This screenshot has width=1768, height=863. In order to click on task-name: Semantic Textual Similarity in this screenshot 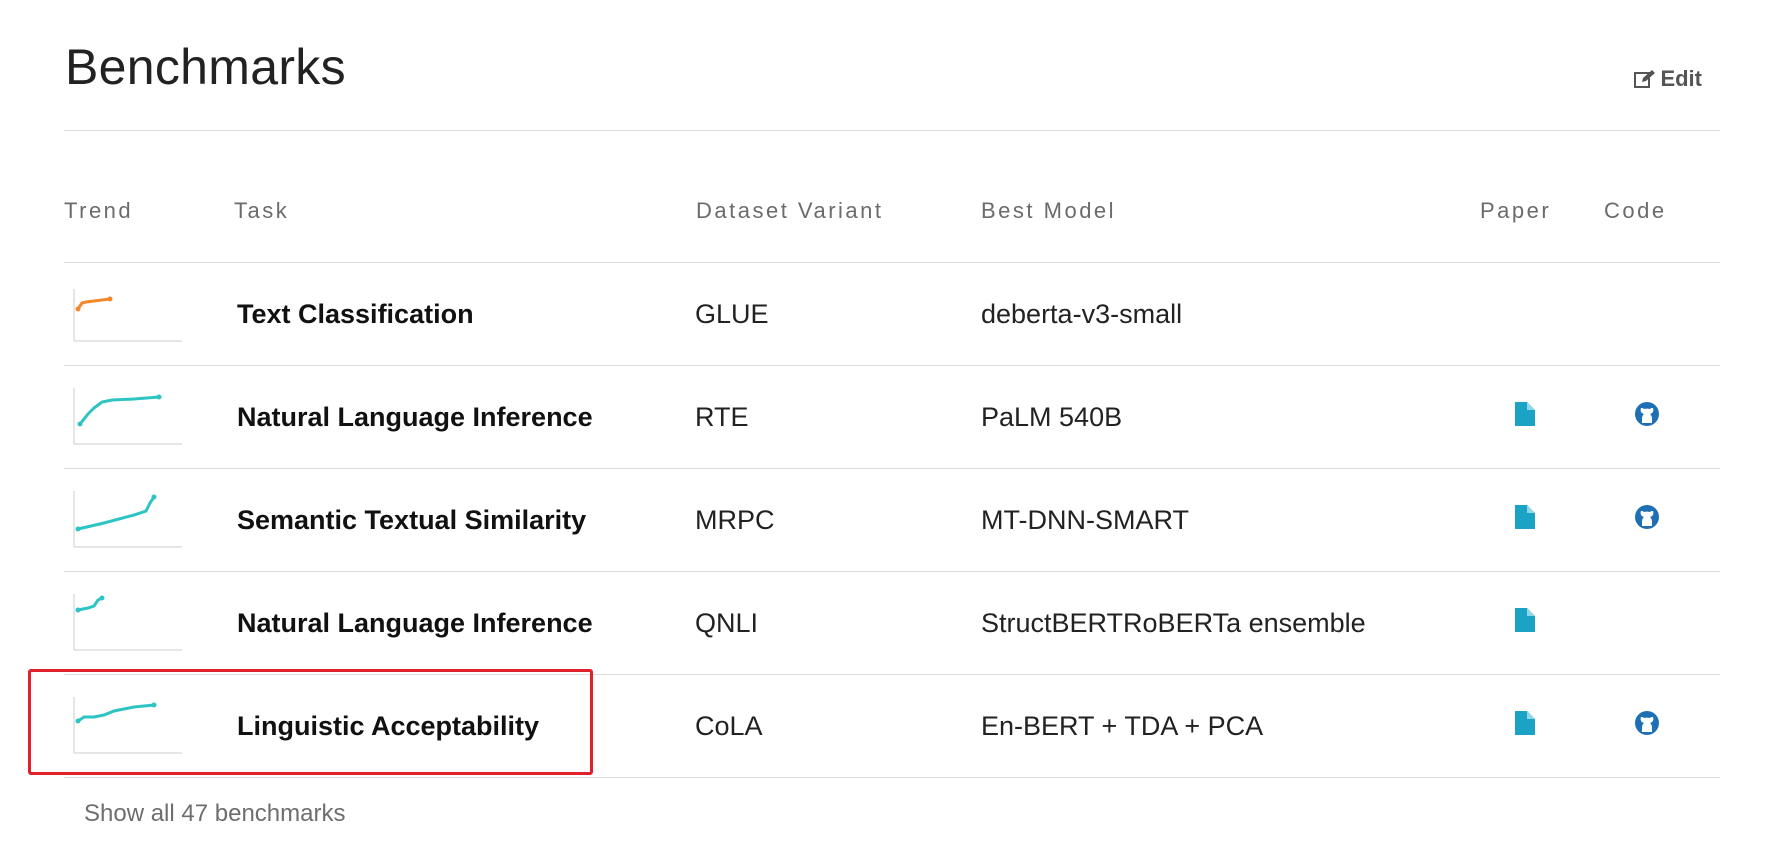, I will do `click(411, 520)`.